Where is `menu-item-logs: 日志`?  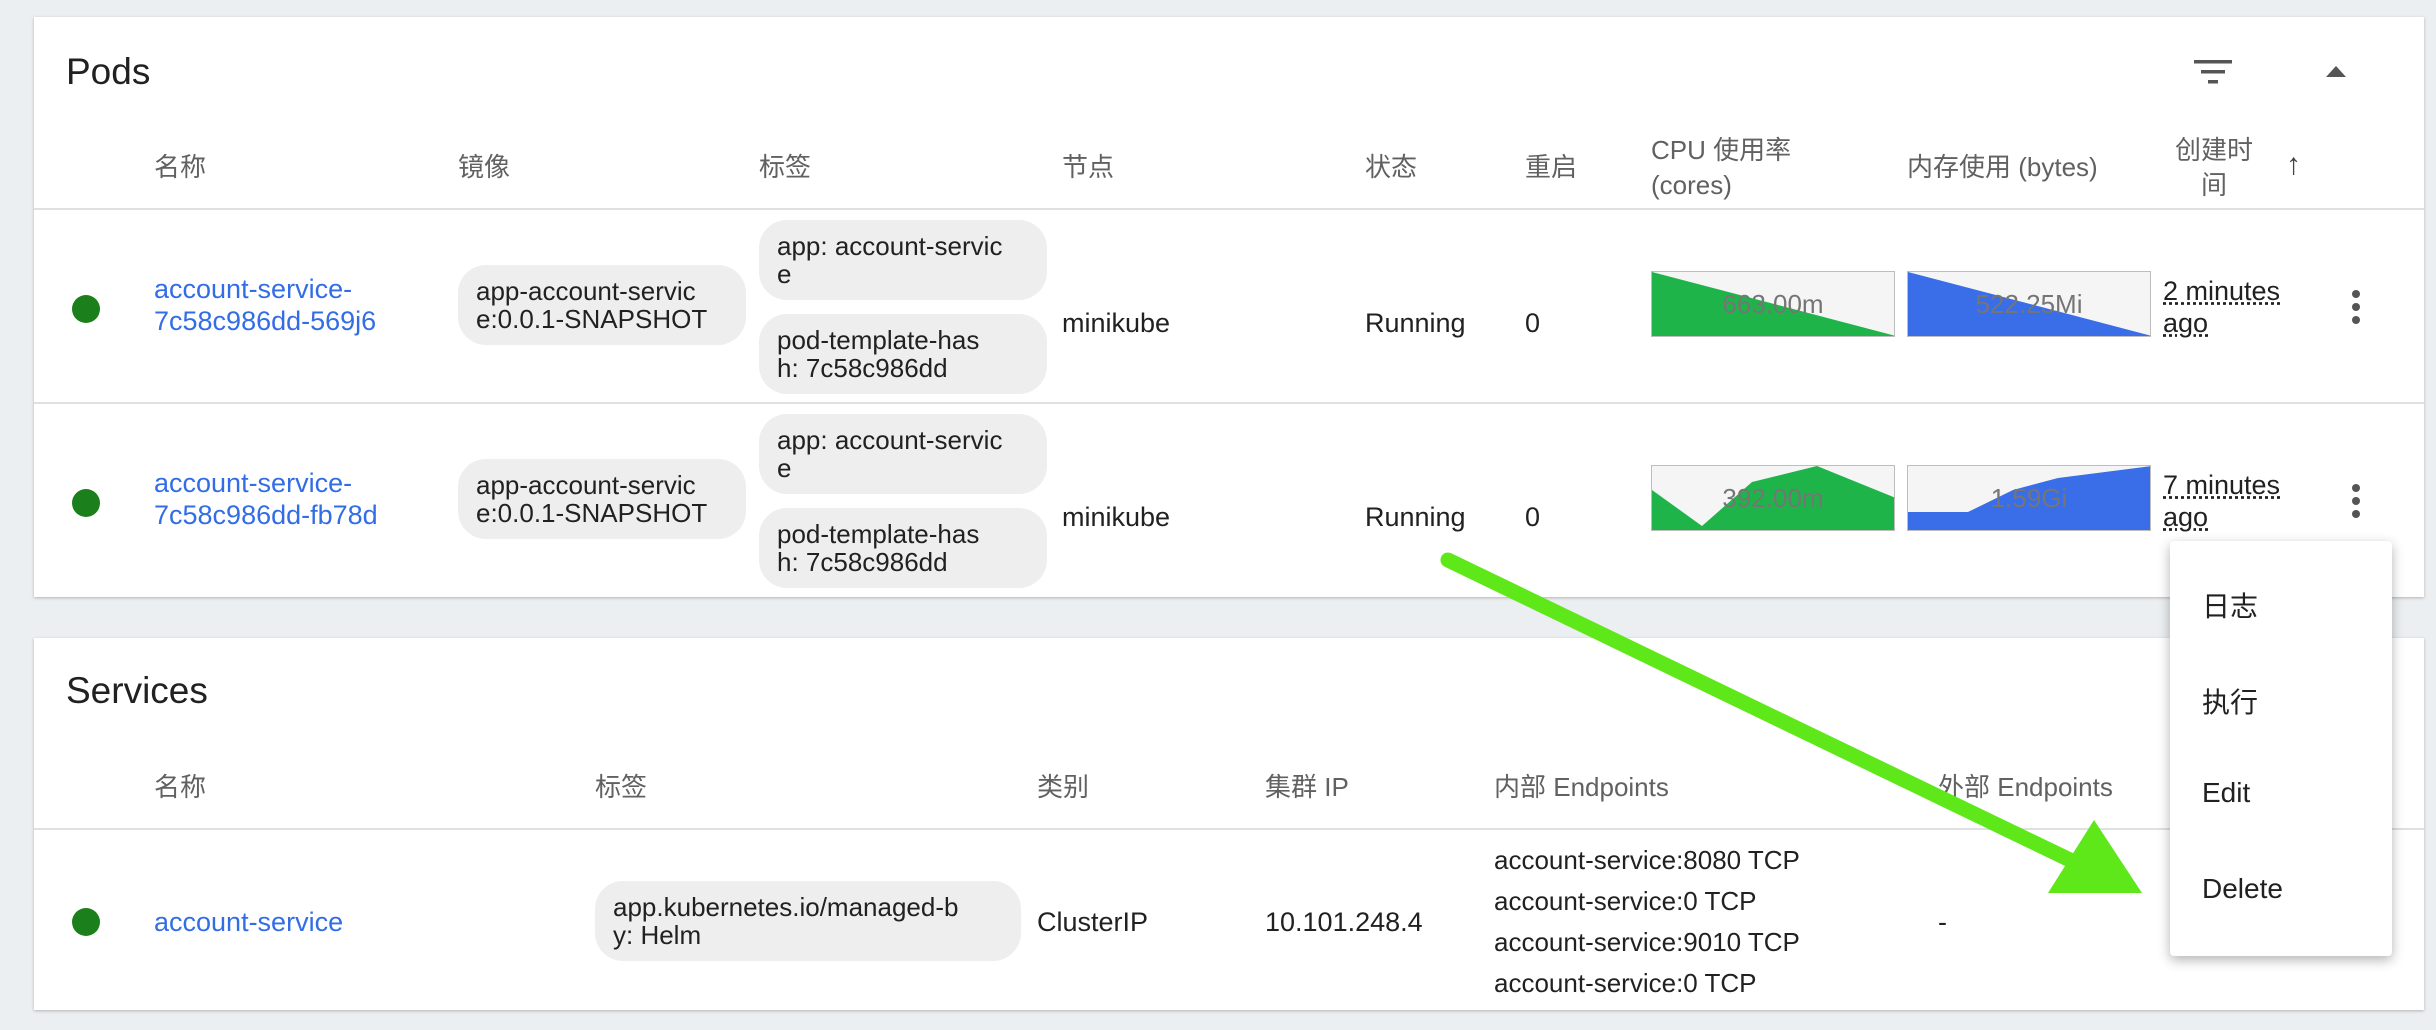
menu-item-logs: 日志 is located at coordinates (2230, 605).